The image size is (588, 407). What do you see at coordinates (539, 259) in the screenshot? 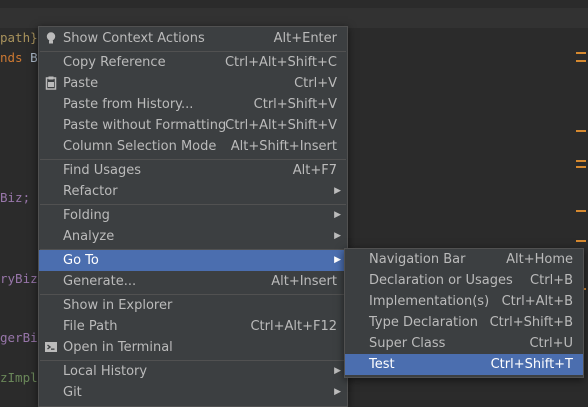
I see `menu-item-shortcut: Alt+Home` at bounding box center [539, 259].